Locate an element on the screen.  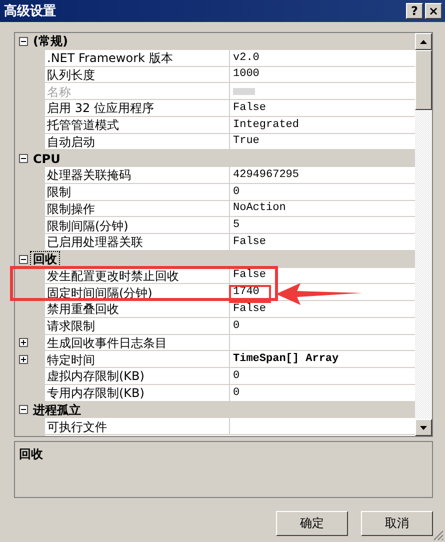
property-name: 限制间隔(分钟) is located at coordinates (87, 225).